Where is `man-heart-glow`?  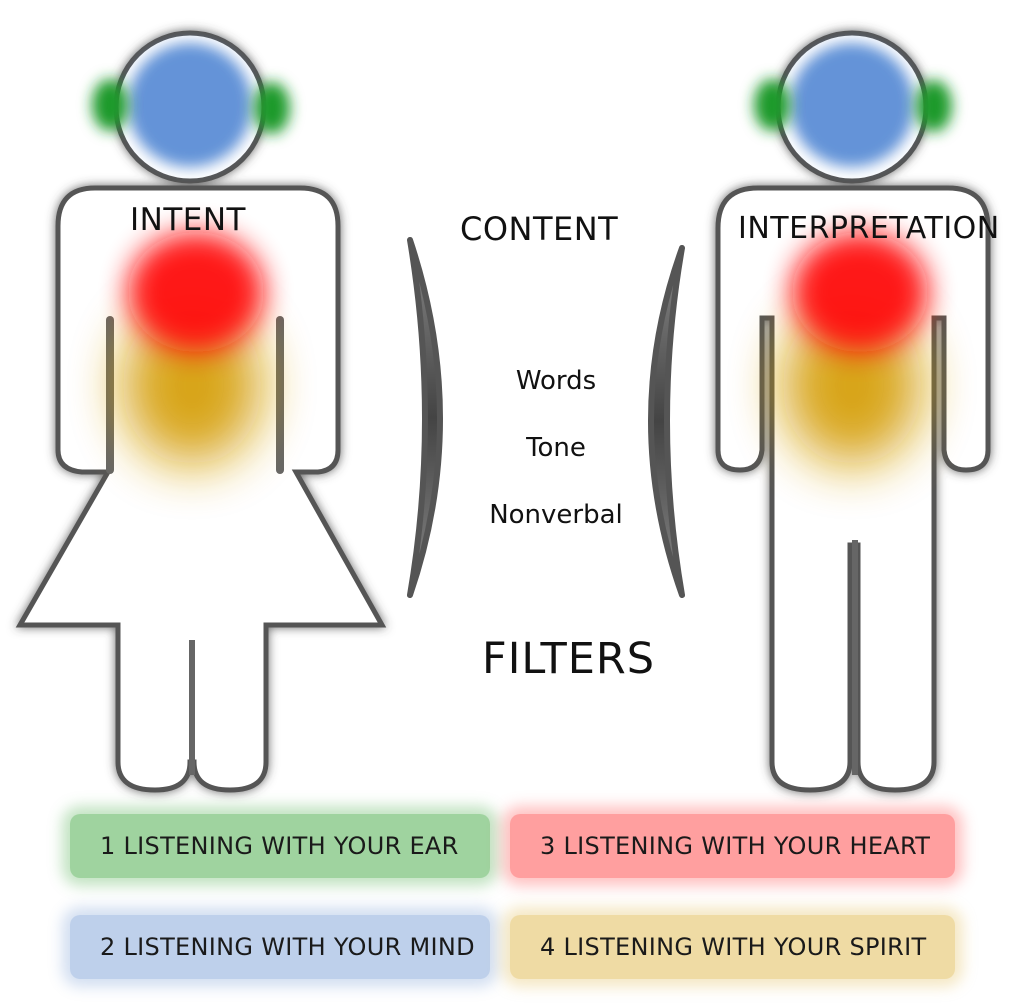 man-heart-glow is located at coordinates (860, 292).